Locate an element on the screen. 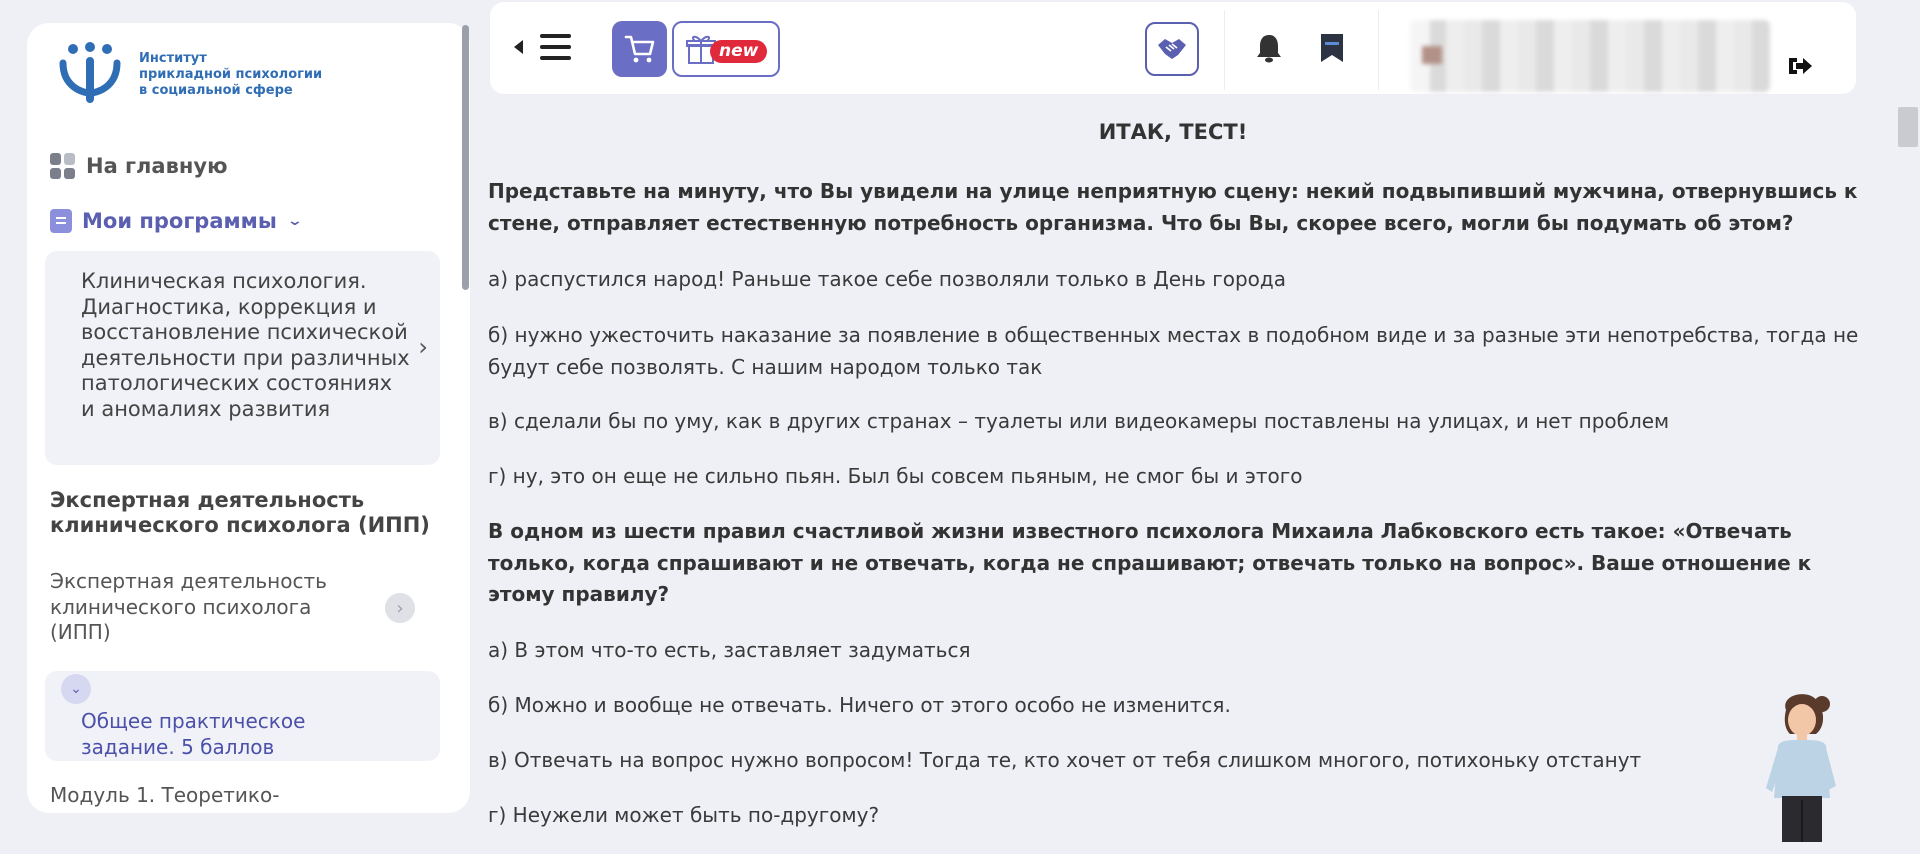 Image resolution: width=1920 pixels, height=854 pixels. user-profile-blurred is located at coordinates (1590, 56).